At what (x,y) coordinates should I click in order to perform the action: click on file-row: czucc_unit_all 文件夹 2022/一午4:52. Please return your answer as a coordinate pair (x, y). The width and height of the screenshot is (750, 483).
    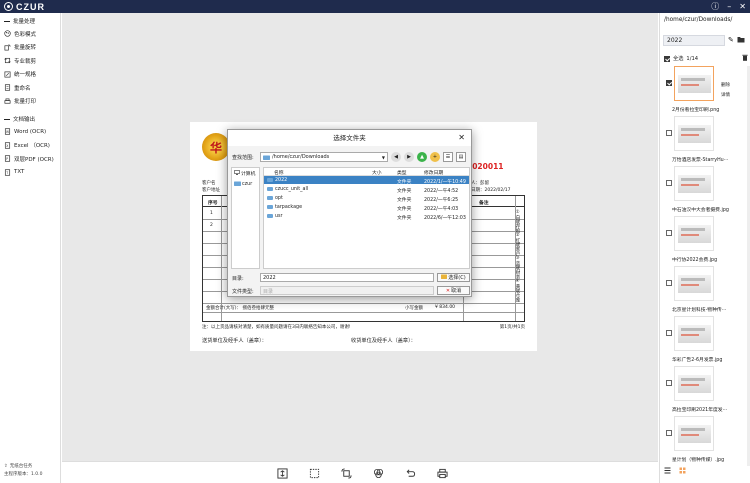
    Looking at the image, I should click on (366, 189).